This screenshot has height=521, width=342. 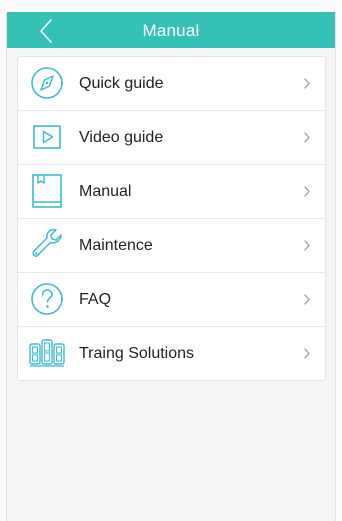 What do you see at coordinates (171, 300) in the screenshot?
I see `menu-item-faq: FAQ` at bounding box center [171, 300].